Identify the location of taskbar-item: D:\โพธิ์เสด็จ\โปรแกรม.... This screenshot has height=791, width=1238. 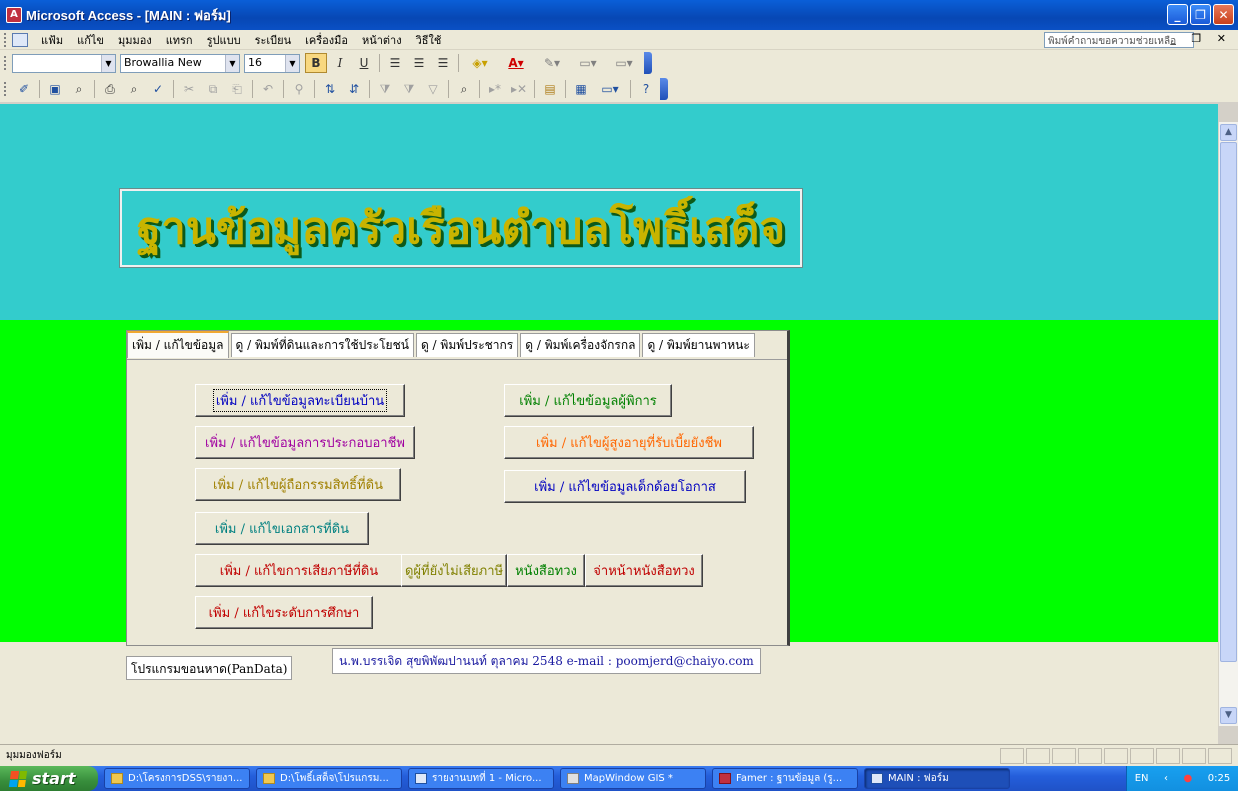
(329, 778).